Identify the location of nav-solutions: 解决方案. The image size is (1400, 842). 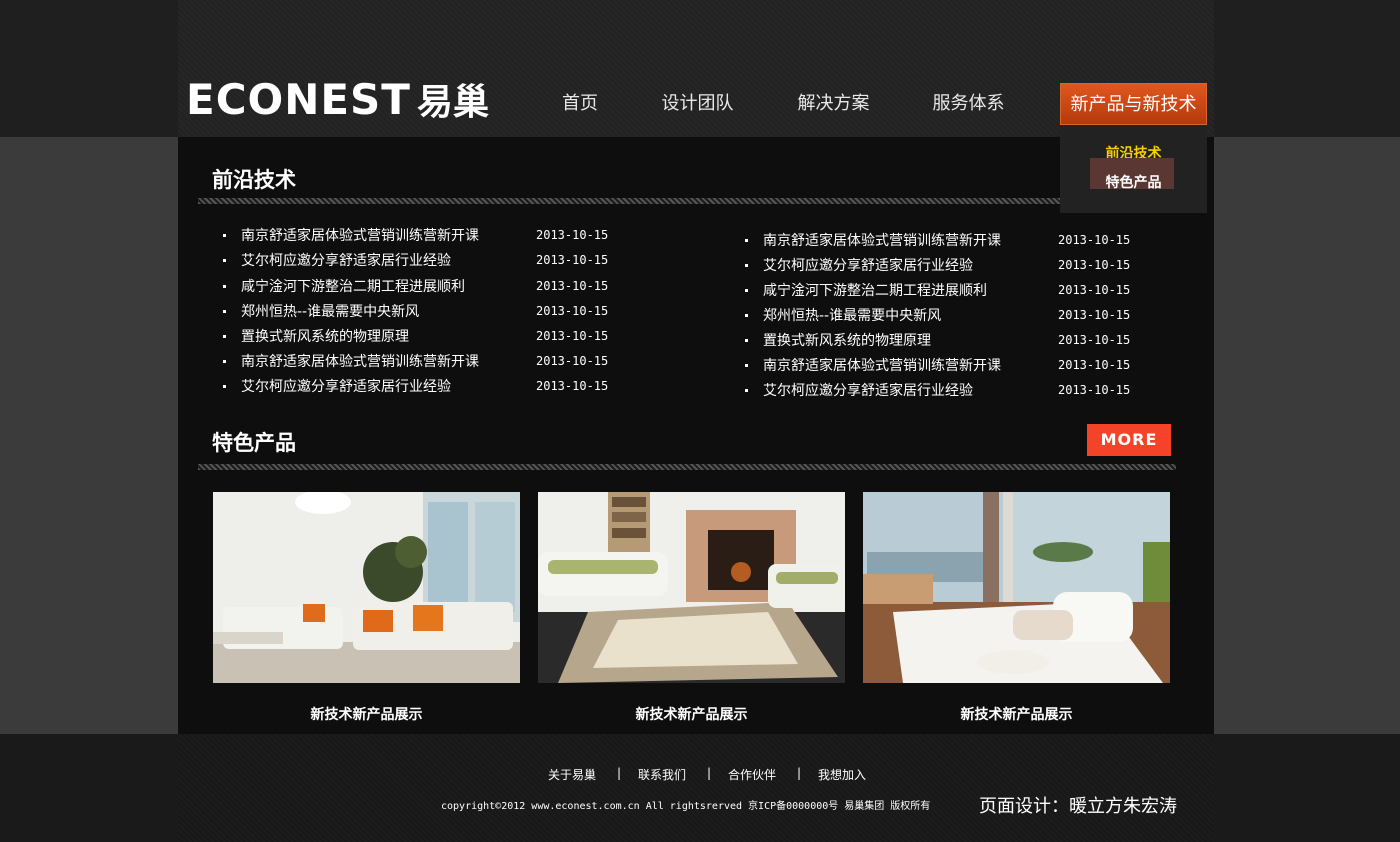
(833, 104).